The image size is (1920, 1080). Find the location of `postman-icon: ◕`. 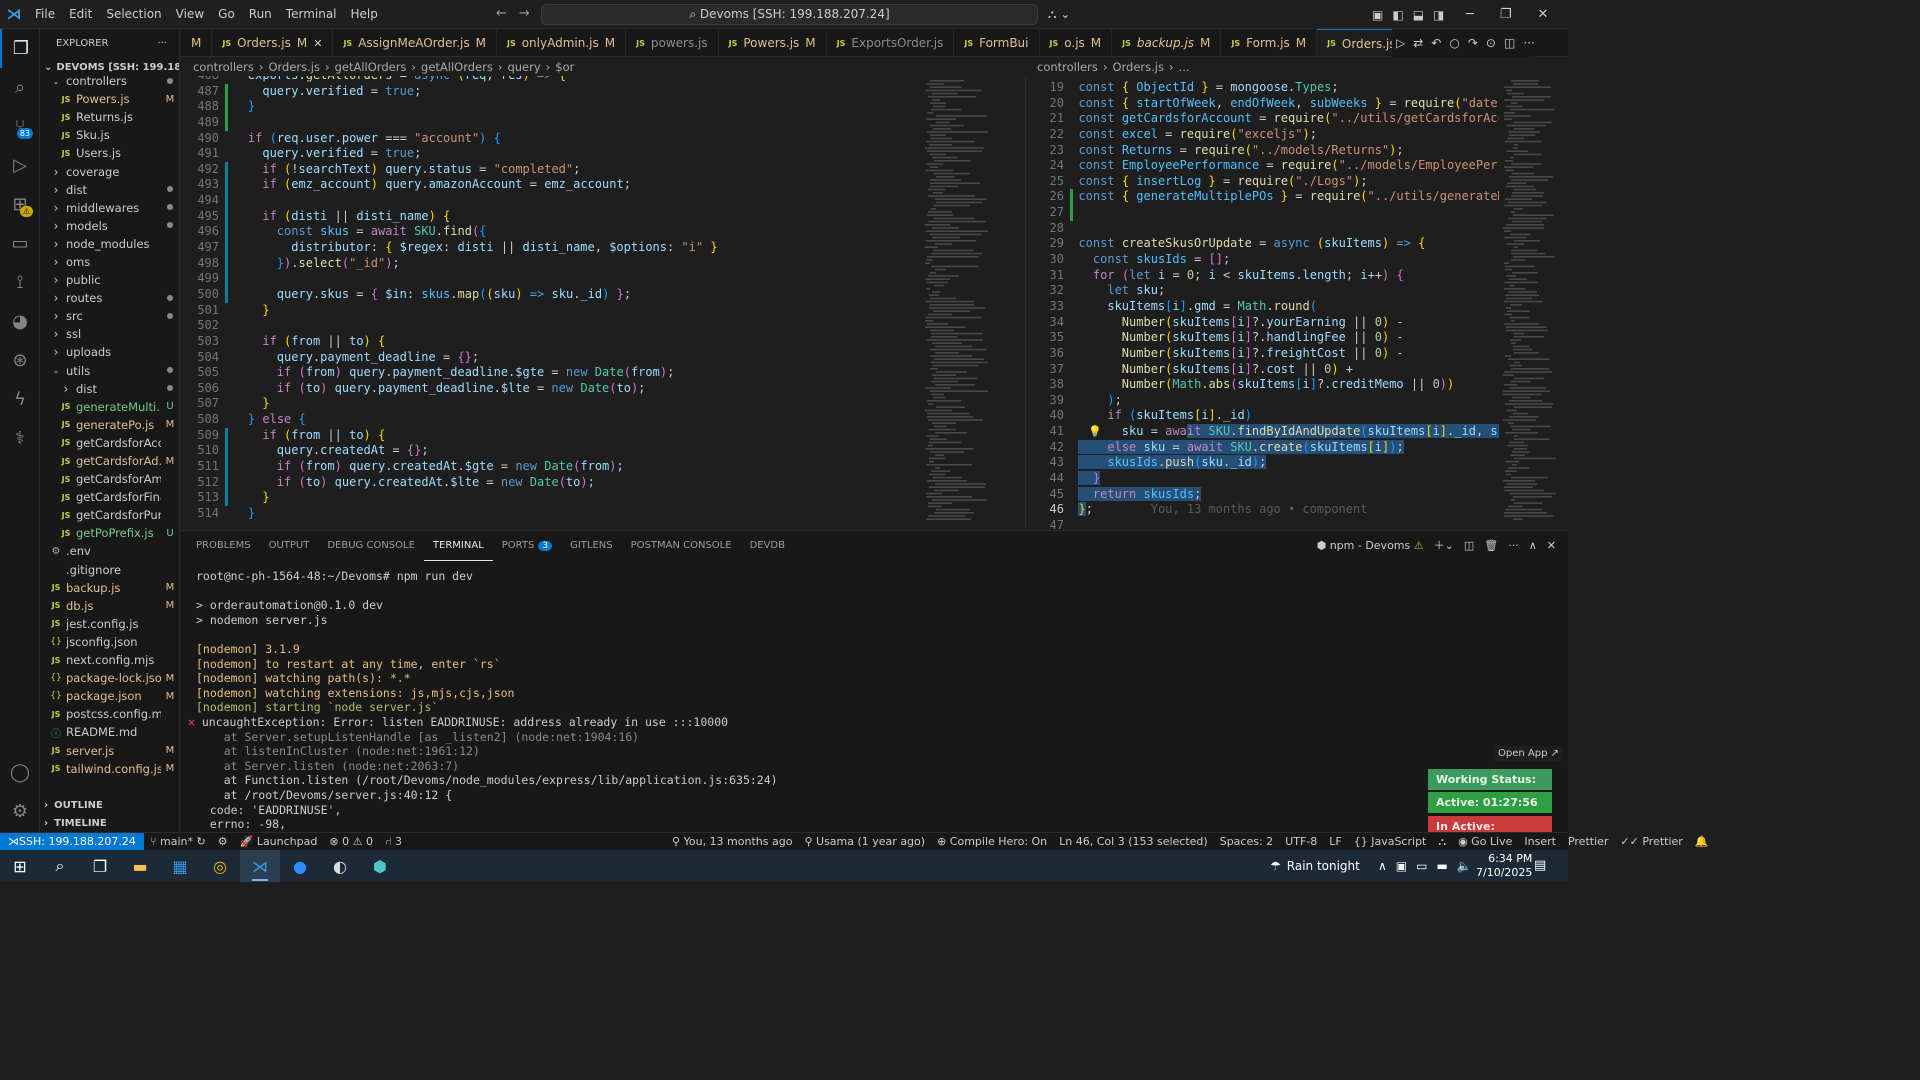

postman-icon: ◕ is located at coordinates (20, 321).